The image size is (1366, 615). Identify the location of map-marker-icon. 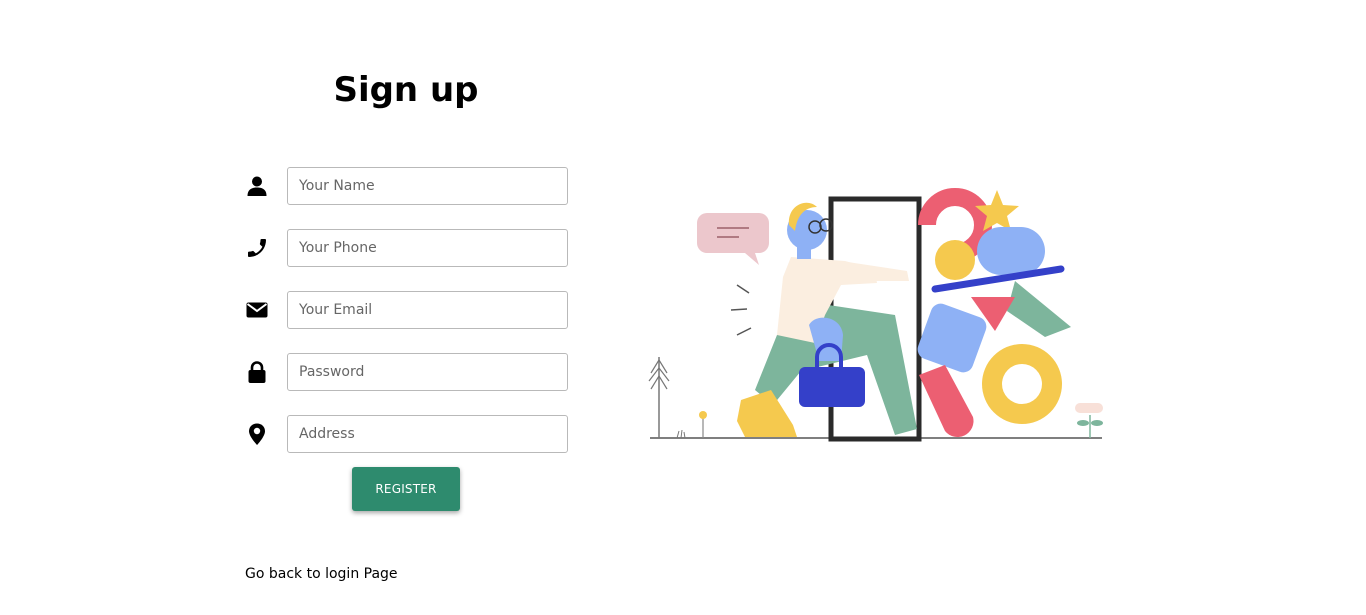
(257, 434).